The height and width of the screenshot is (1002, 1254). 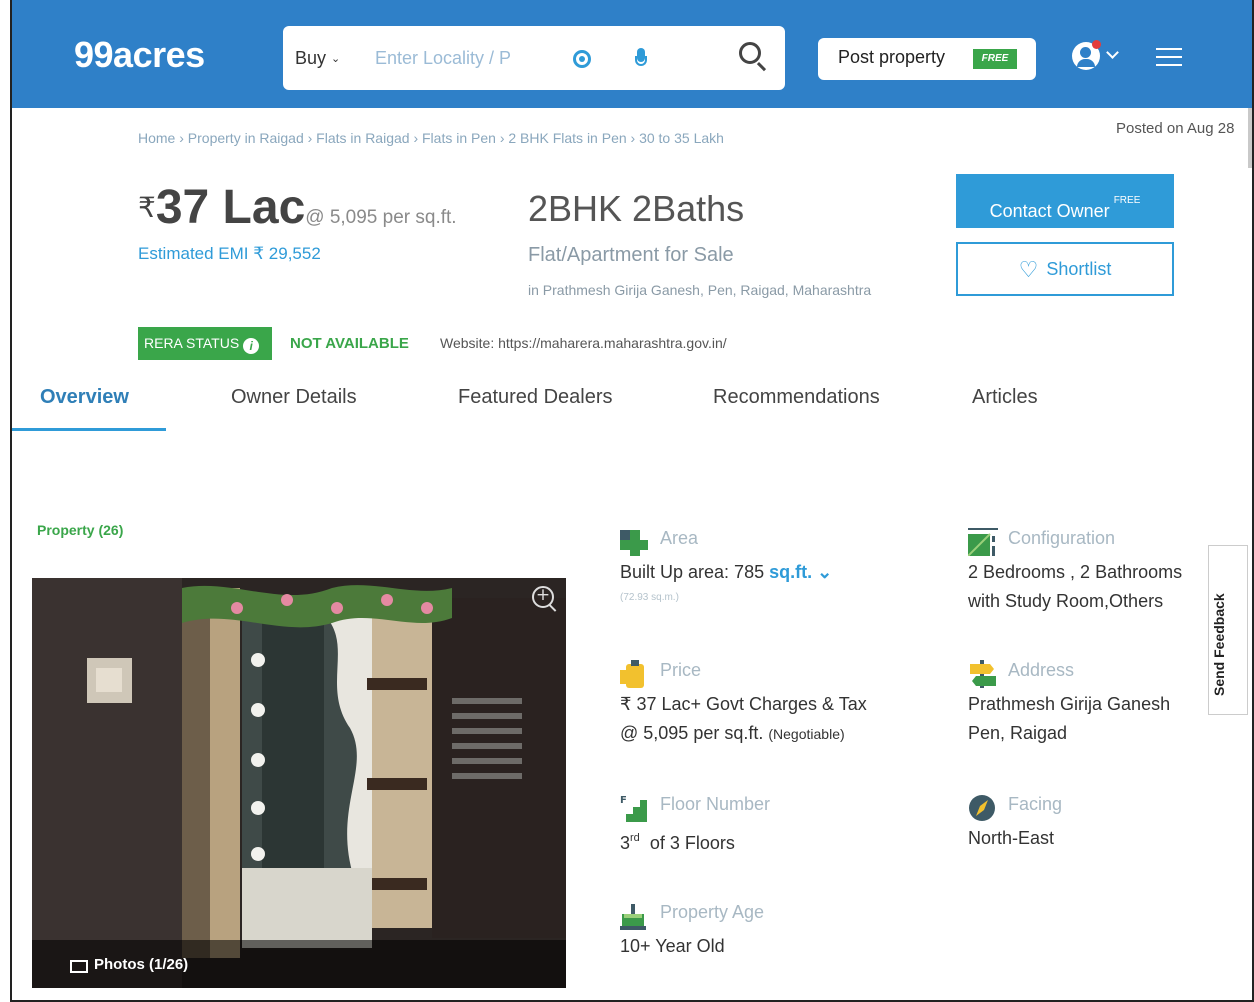 I want to click on shortlist-button: ♡ Shortlist, so click(x=1065, y=269).